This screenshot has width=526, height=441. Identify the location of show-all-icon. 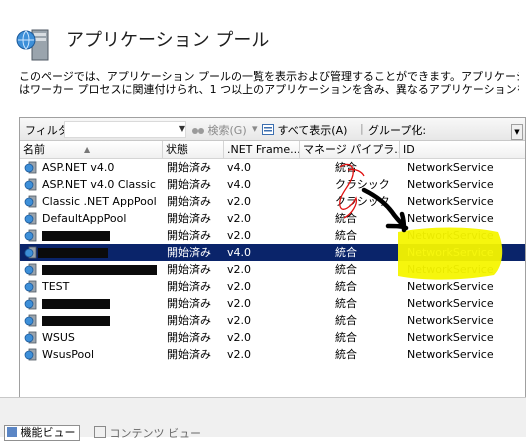
(268, 129).